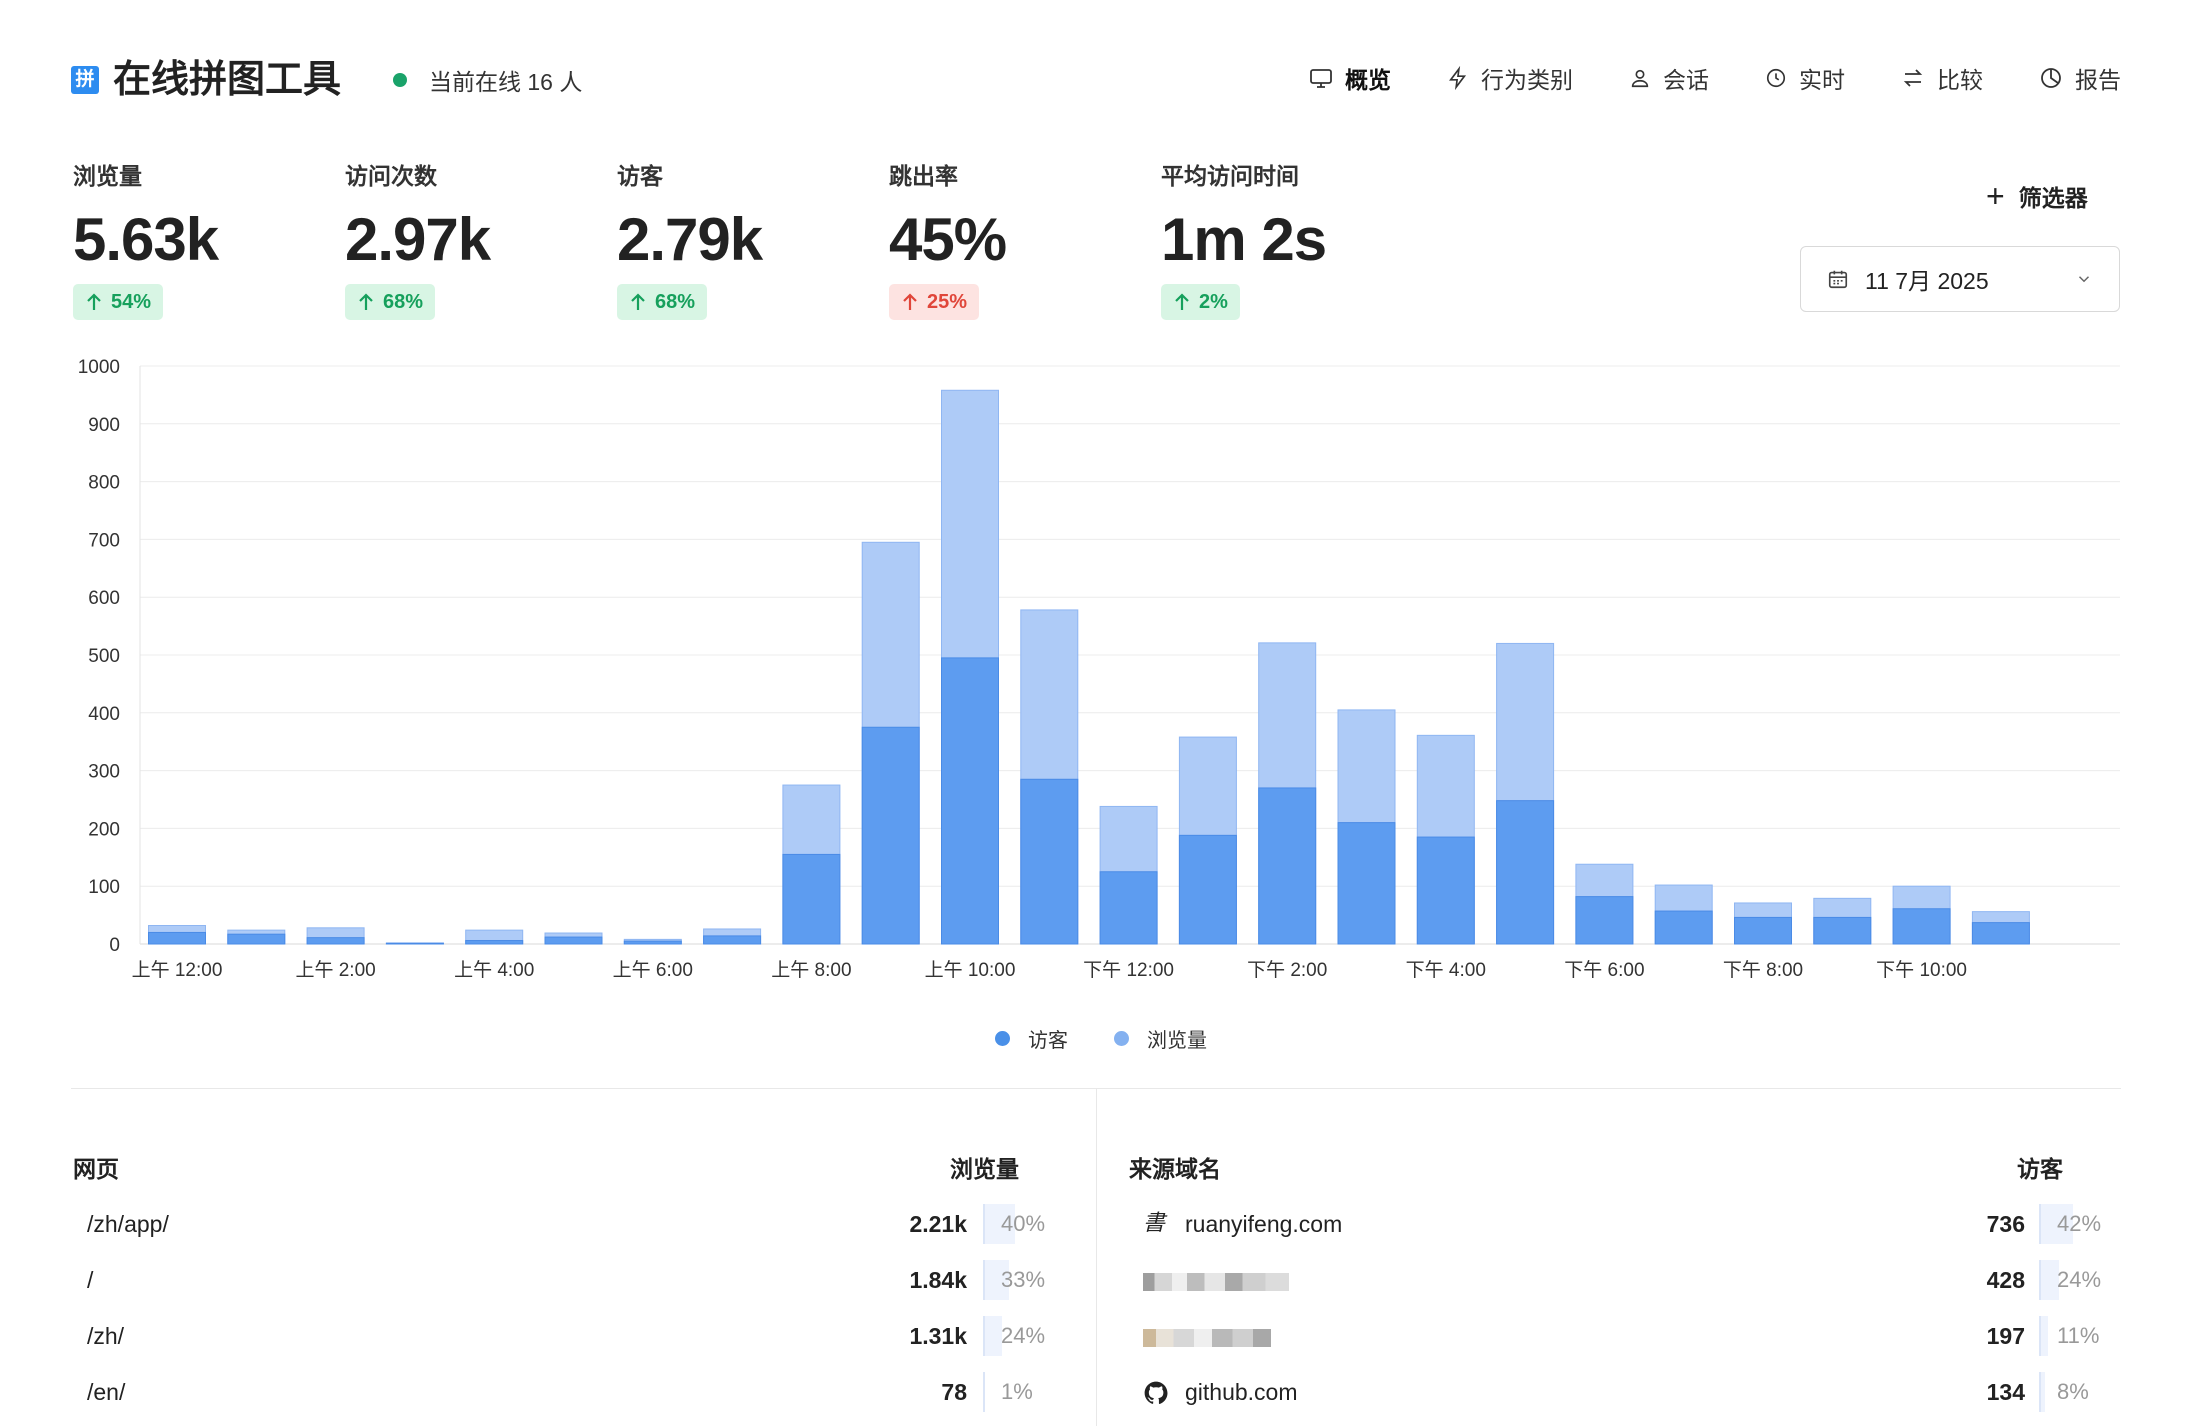  I want to click on y-tick-label: 0, so click(114, 945).